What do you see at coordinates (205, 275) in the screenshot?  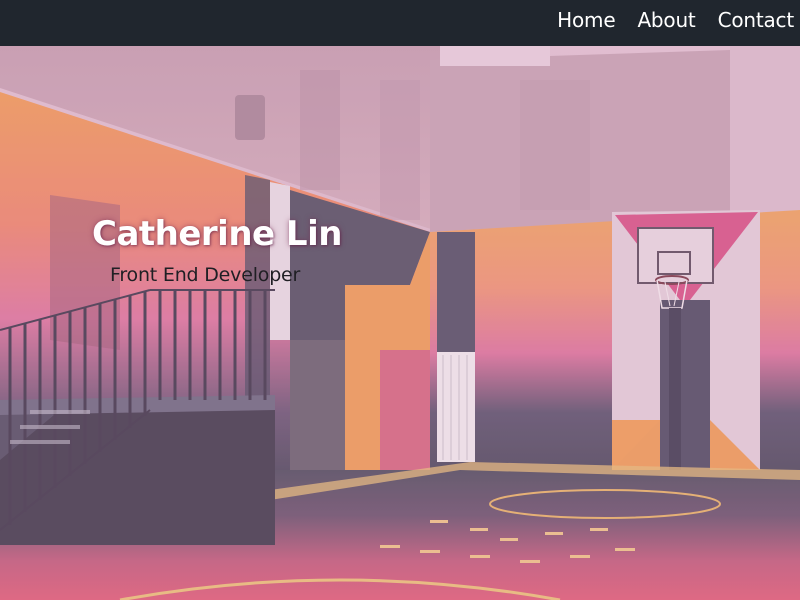 I see `hero-role-subtitle: Front End Developer` at bounding box center [205, 275].